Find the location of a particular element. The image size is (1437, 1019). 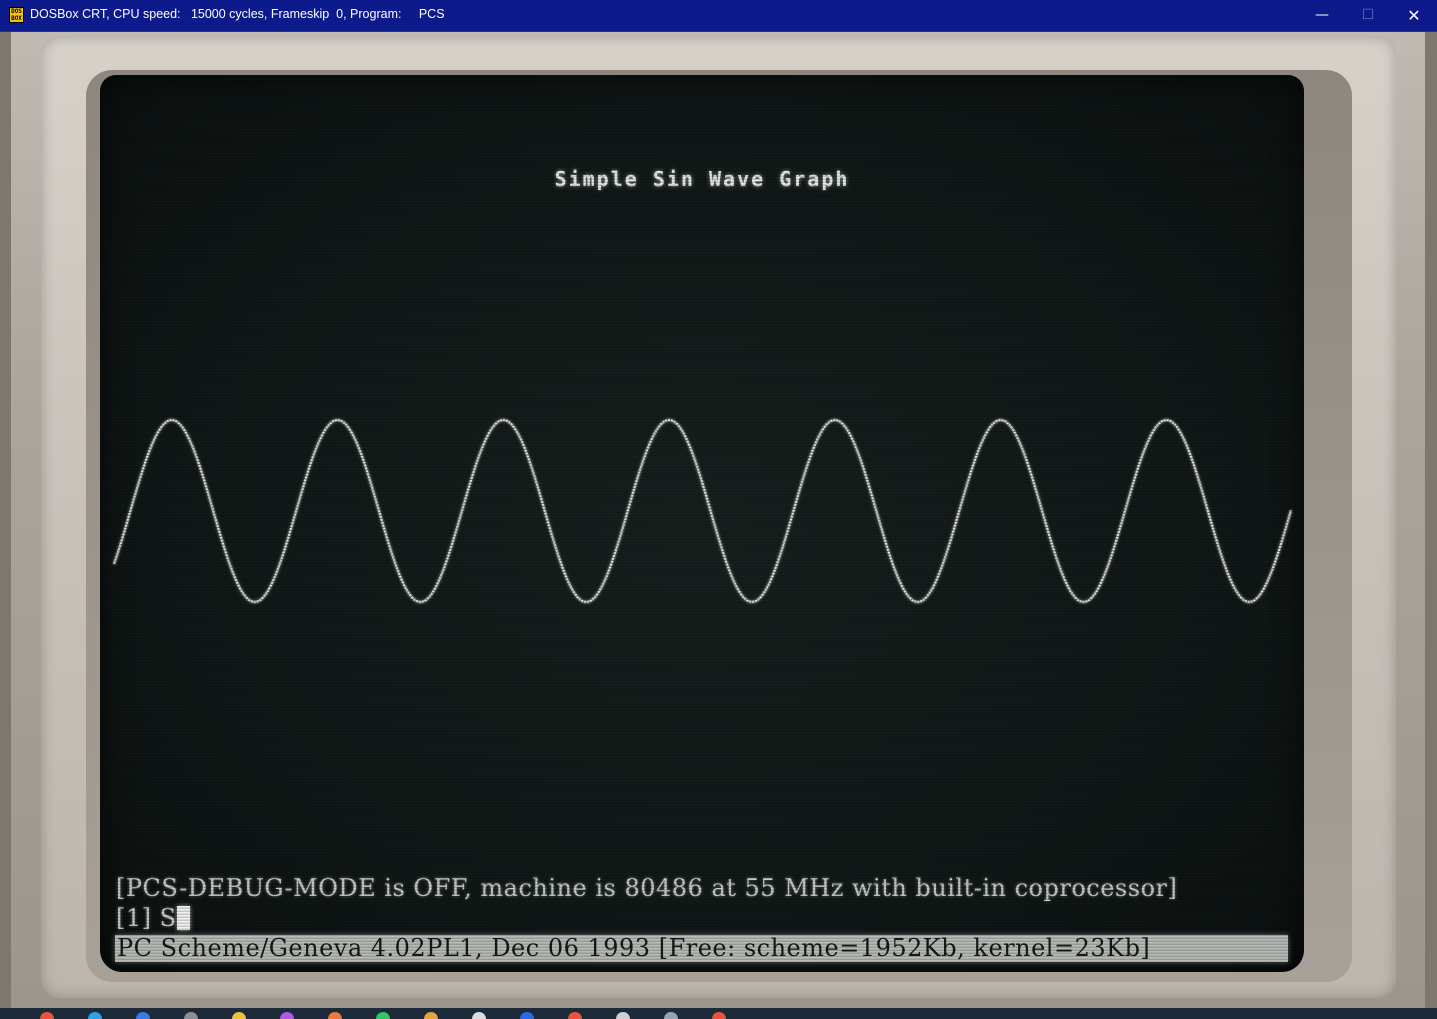

console-prompt-line: [1] S is located at coordinates (153, 918).